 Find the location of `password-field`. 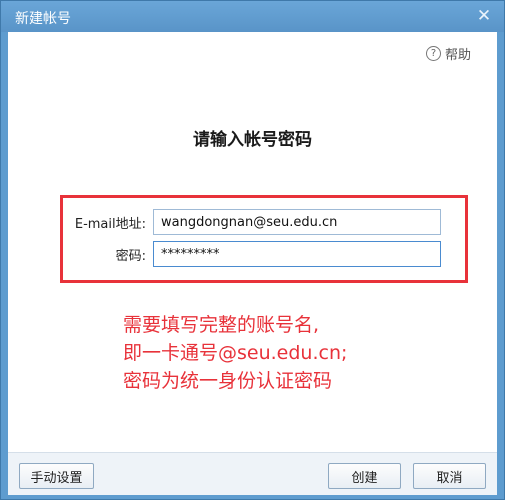

password-field is located at coordinates (297, 254).